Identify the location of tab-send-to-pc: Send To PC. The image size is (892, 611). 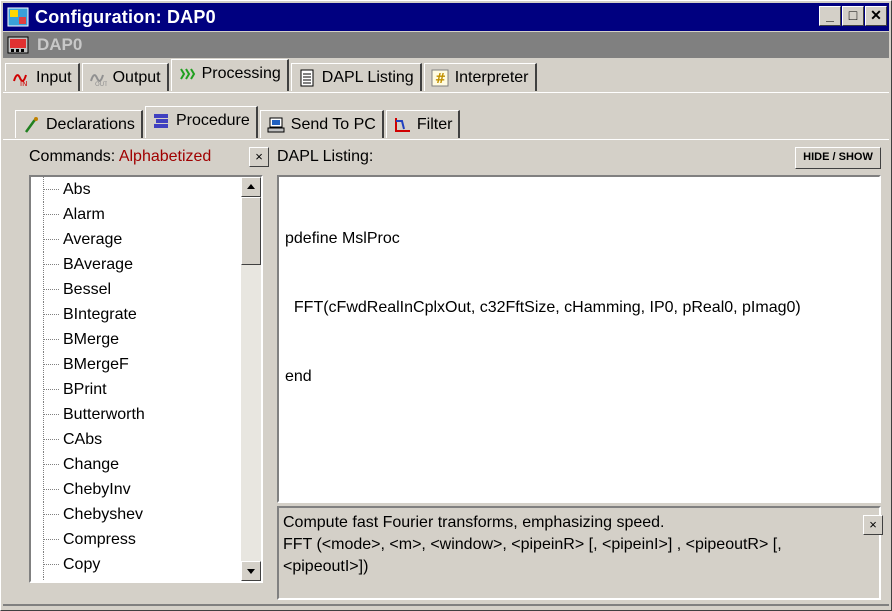
(321, 124).